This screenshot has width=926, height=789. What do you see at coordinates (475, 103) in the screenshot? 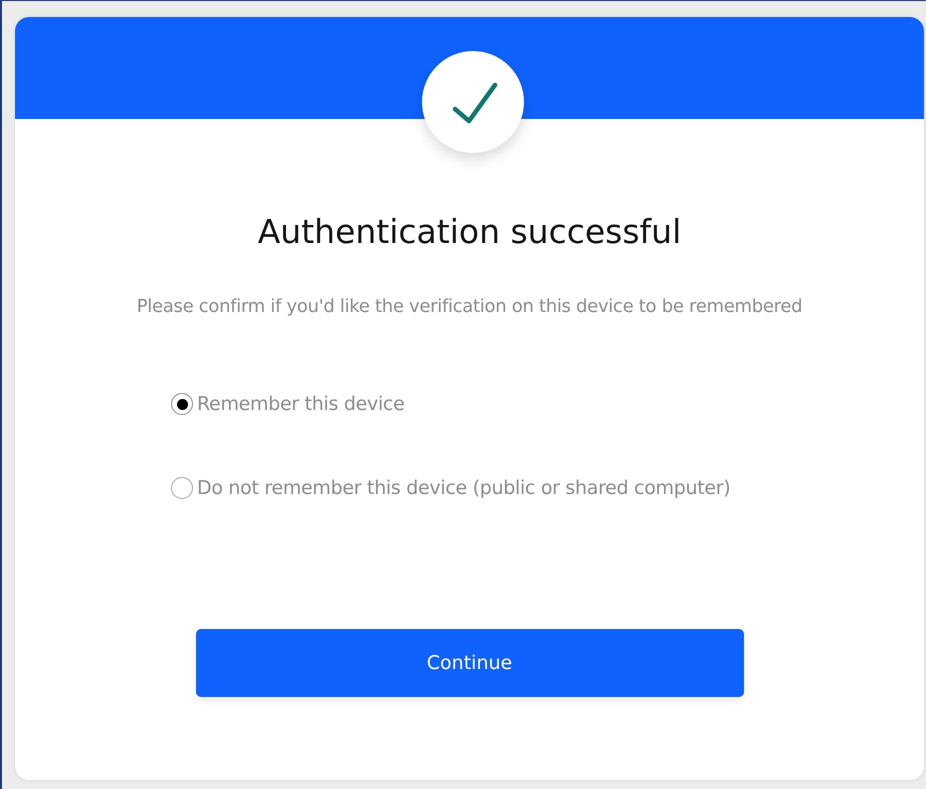
I see `checkmark-icon` at bounding box center [475, 103].